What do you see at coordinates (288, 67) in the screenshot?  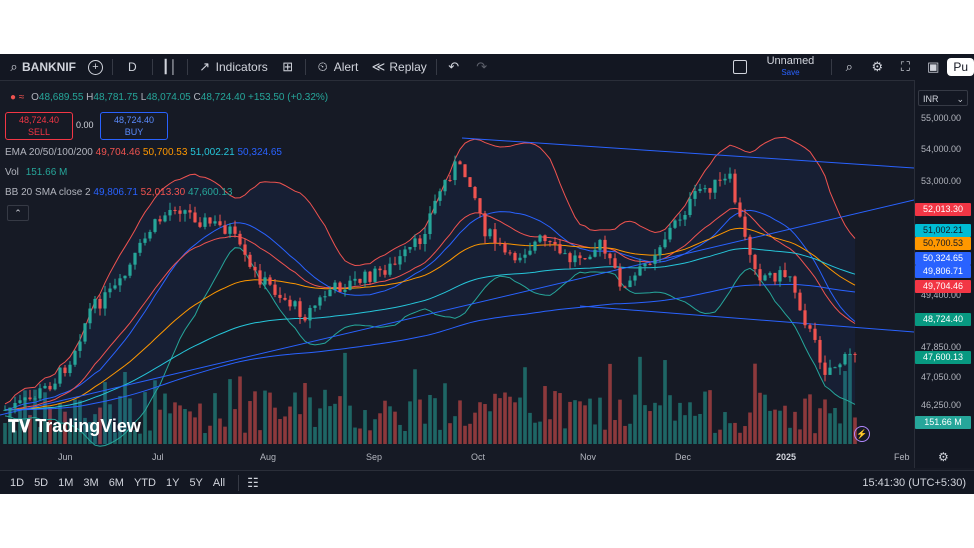 I see `templates-button: ⊞` at bounding box center [288, 67].